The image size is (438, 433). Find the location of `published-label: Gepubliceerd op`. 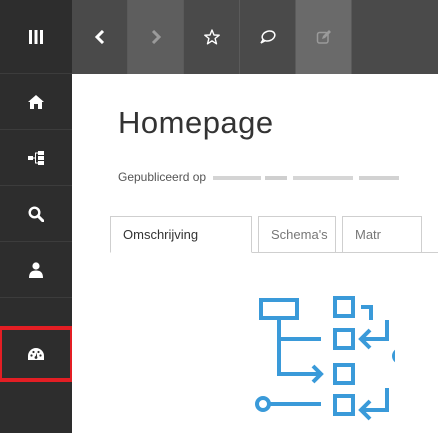

published-label: Gepubliceerd op is located at coordinates (162, 177).